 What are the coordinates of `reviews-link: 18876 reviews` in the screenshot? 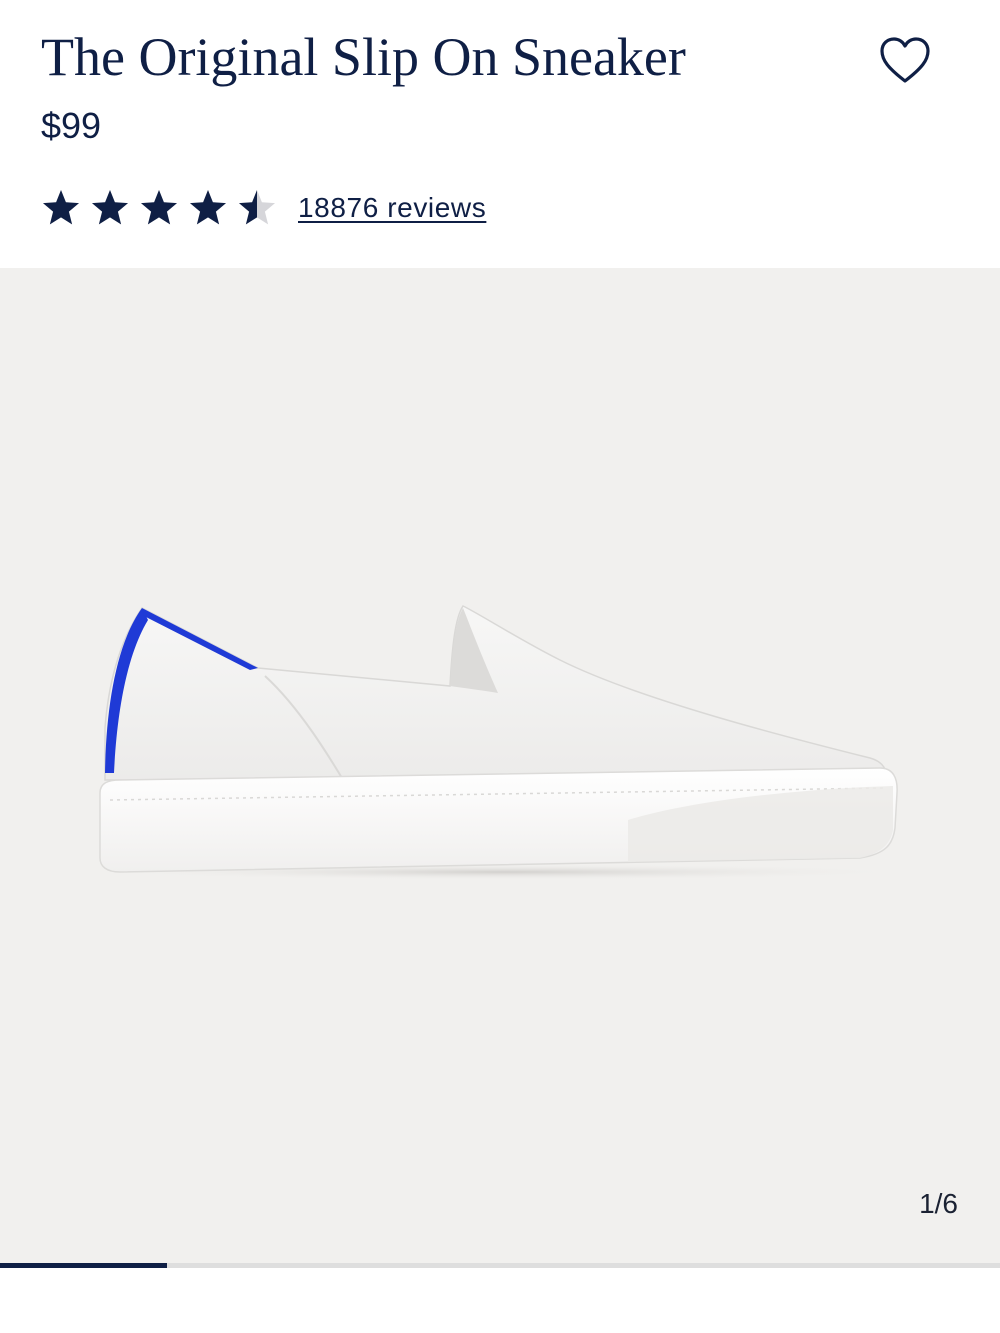 It's located at (392, 208).